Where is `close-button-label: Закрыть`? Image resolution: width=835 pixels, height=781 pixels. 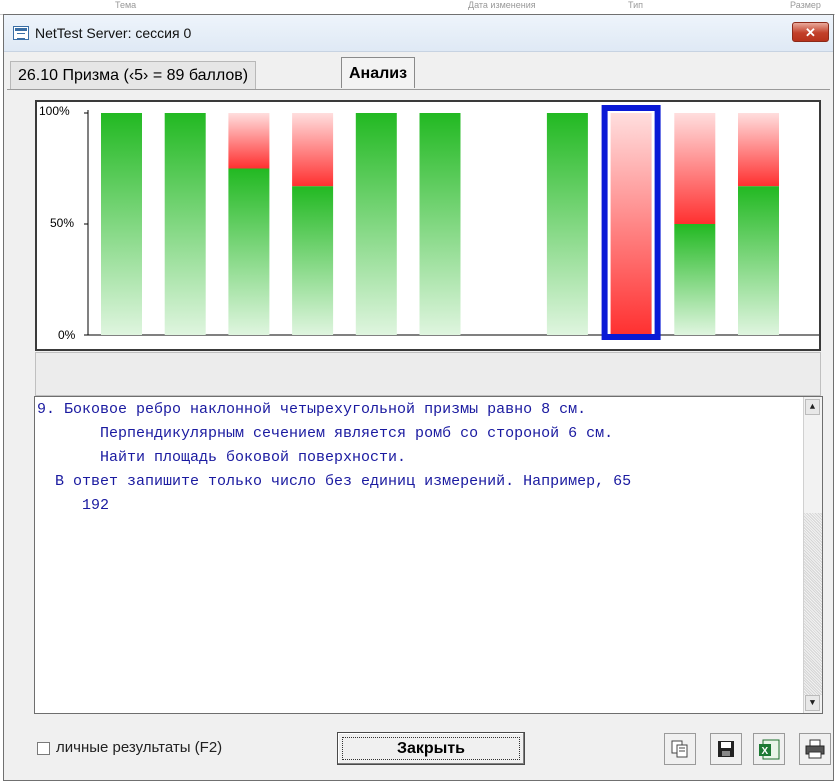 close-button-label: Закрыть is located at coordinates (431, 748).